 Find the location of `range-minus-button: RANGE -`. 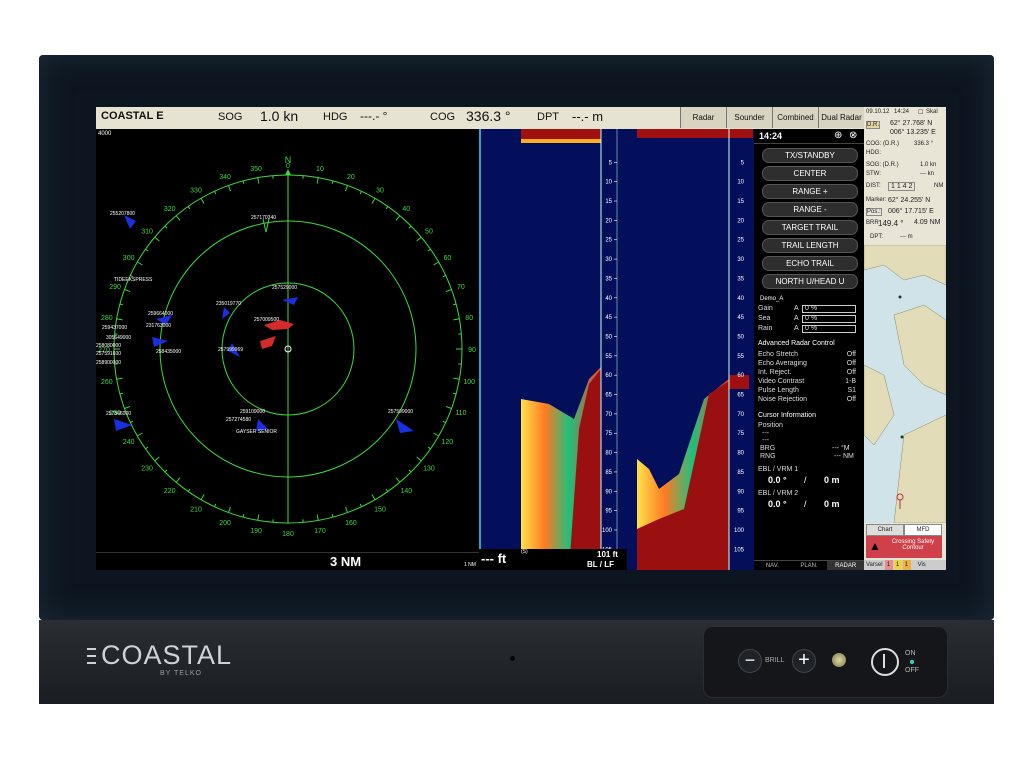

range-minus-button: RANGE - is located at coordinates (810, 209).